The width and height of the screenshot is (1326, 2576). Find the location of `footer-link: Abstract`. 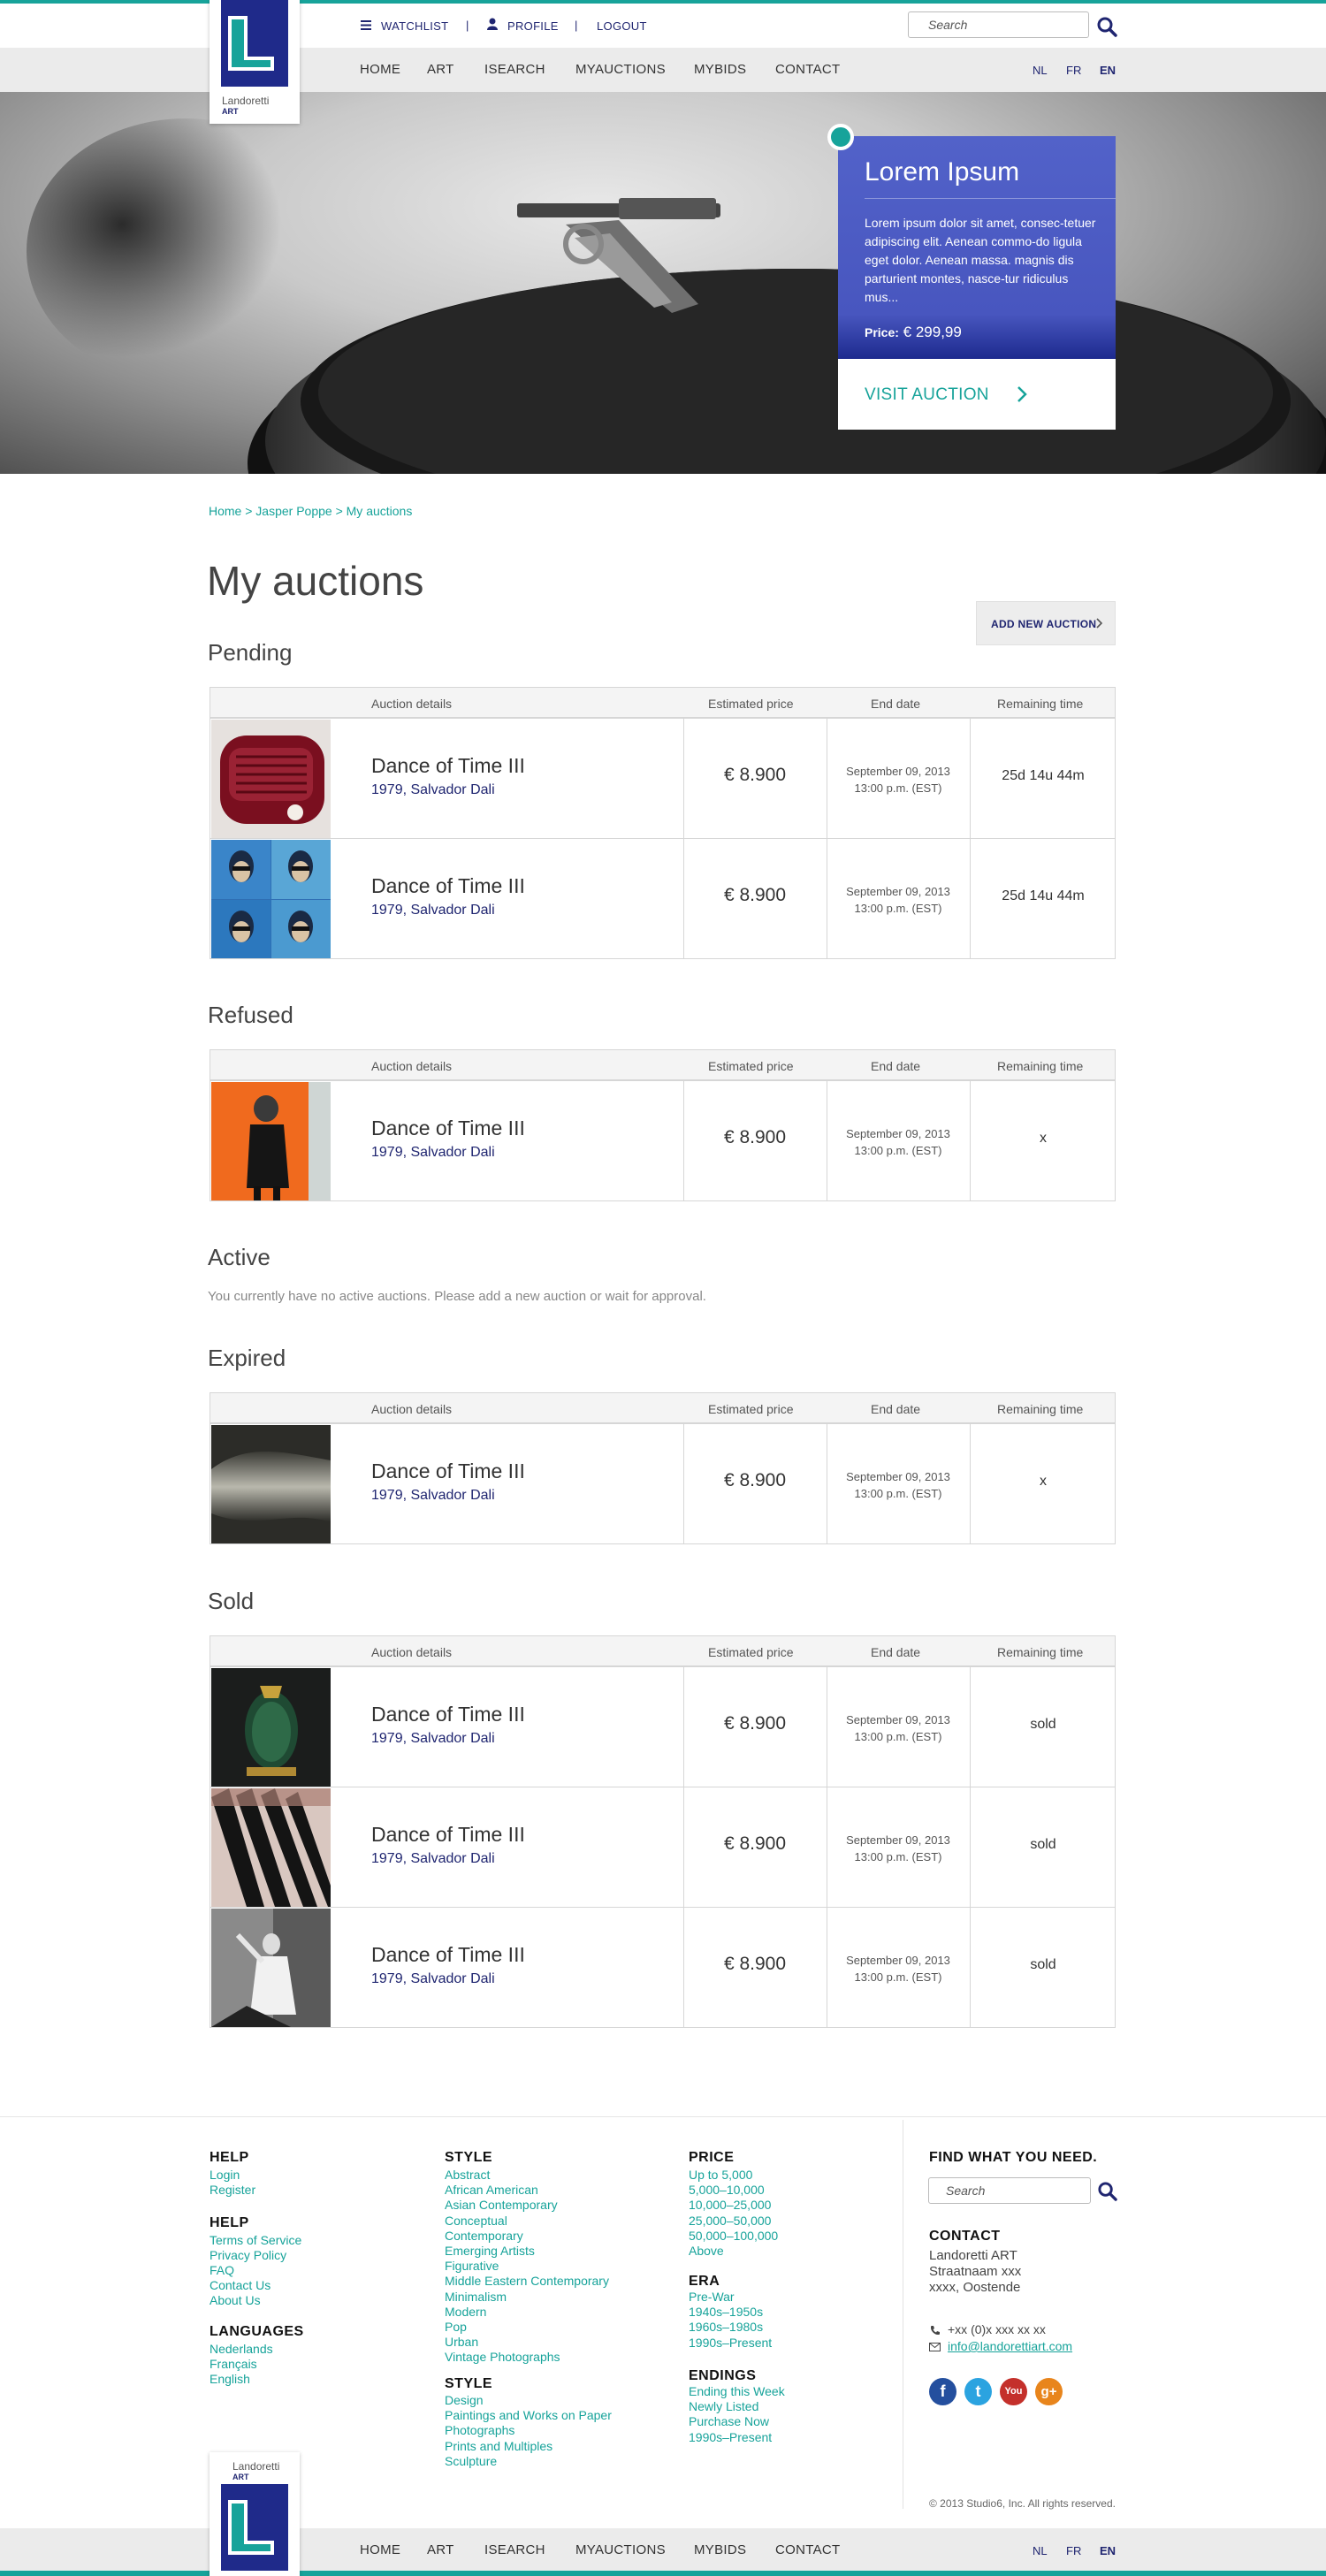

footer-link: Abstract is located at coordinates (467, 2175).